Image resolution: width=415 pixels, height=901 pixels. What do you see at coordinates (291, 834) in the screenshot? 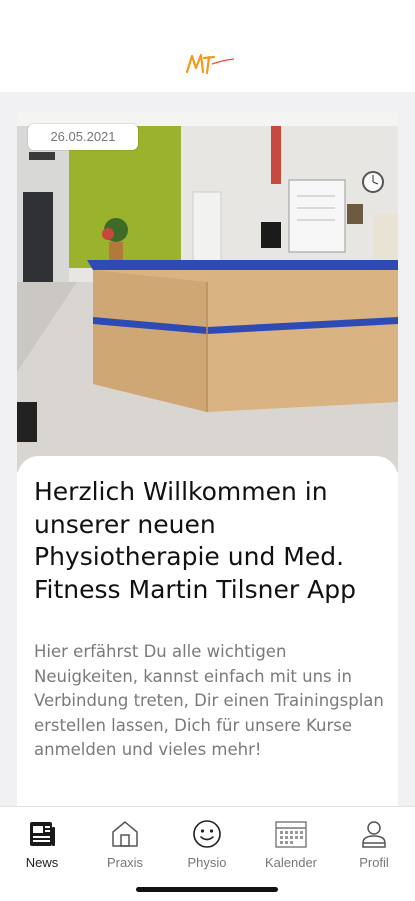
I see `calendar-icon` at bounding box center [291, 834].